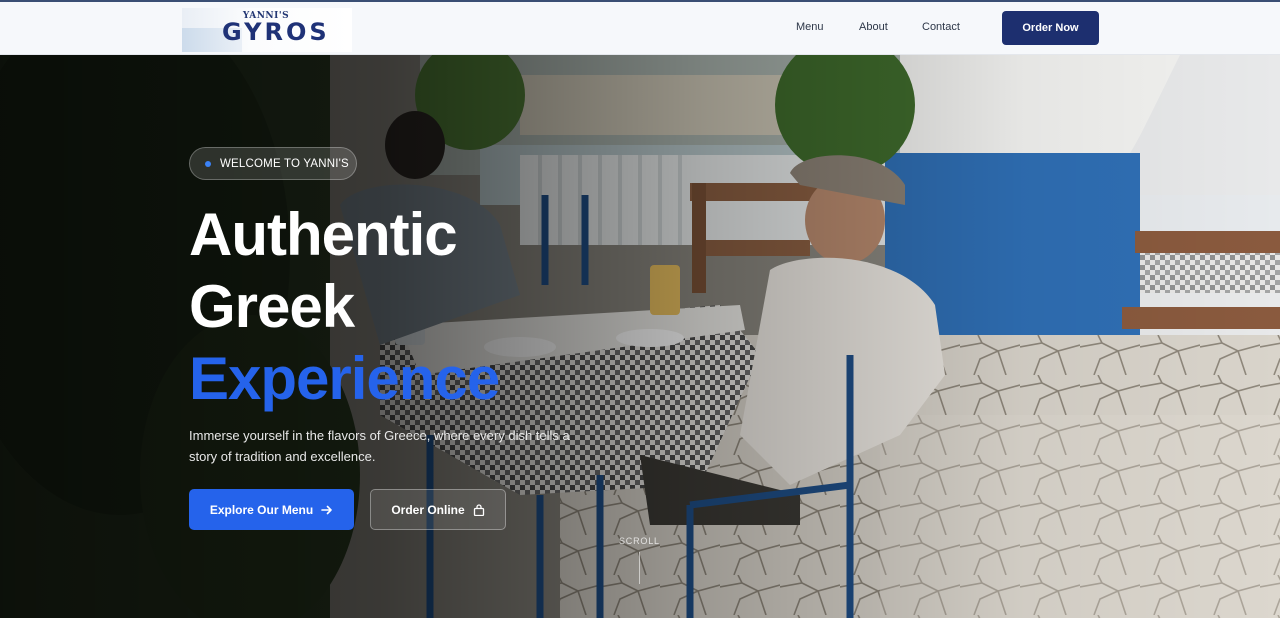  What do you see at coordinates (428, 509) in the screenshot?
I see `order-online-label: Order Online` at bounding box center [428, 509].